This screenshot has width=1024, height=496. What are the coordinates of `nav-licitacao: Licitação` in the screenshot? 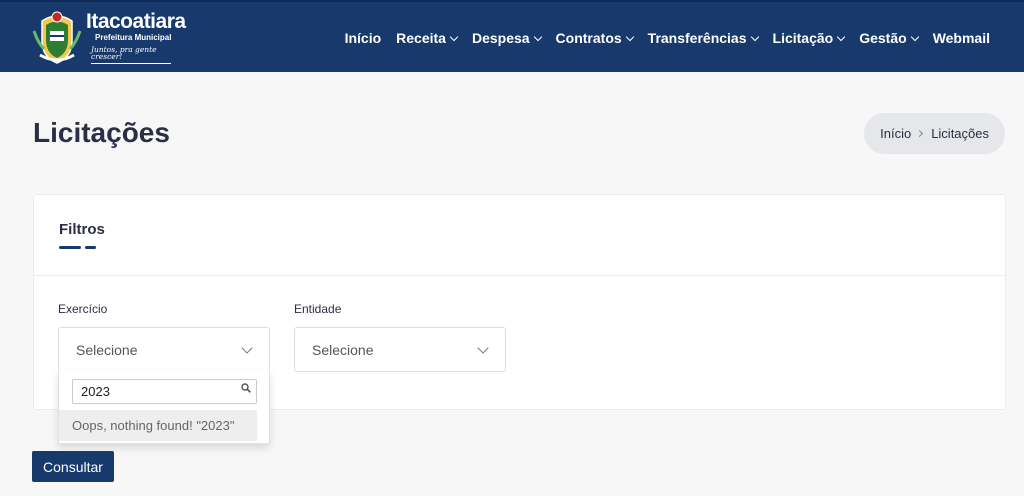 It's located at (809, 38).